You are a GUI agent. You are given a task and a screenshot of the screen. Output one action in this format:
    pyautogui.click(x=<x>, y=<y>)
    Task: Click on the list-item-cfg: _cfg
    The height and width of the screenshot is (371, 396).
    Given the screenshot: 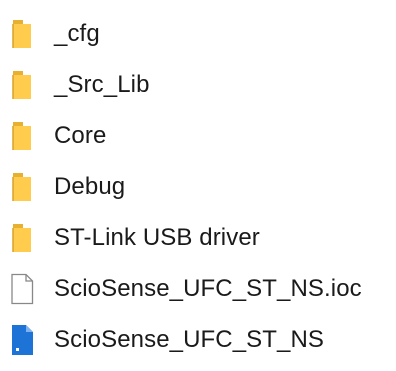 What is the action you would take?
    pyautogui.click(x=198, y=33)
    